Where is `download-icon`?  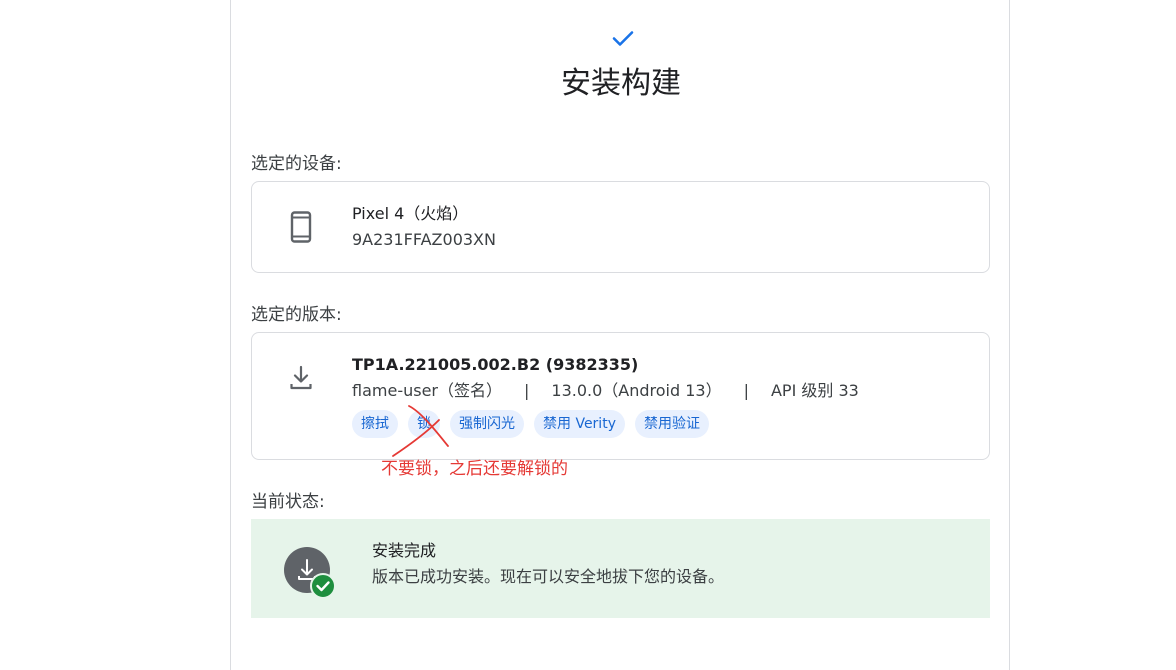 download-icon is located at coordinates (301, 377).